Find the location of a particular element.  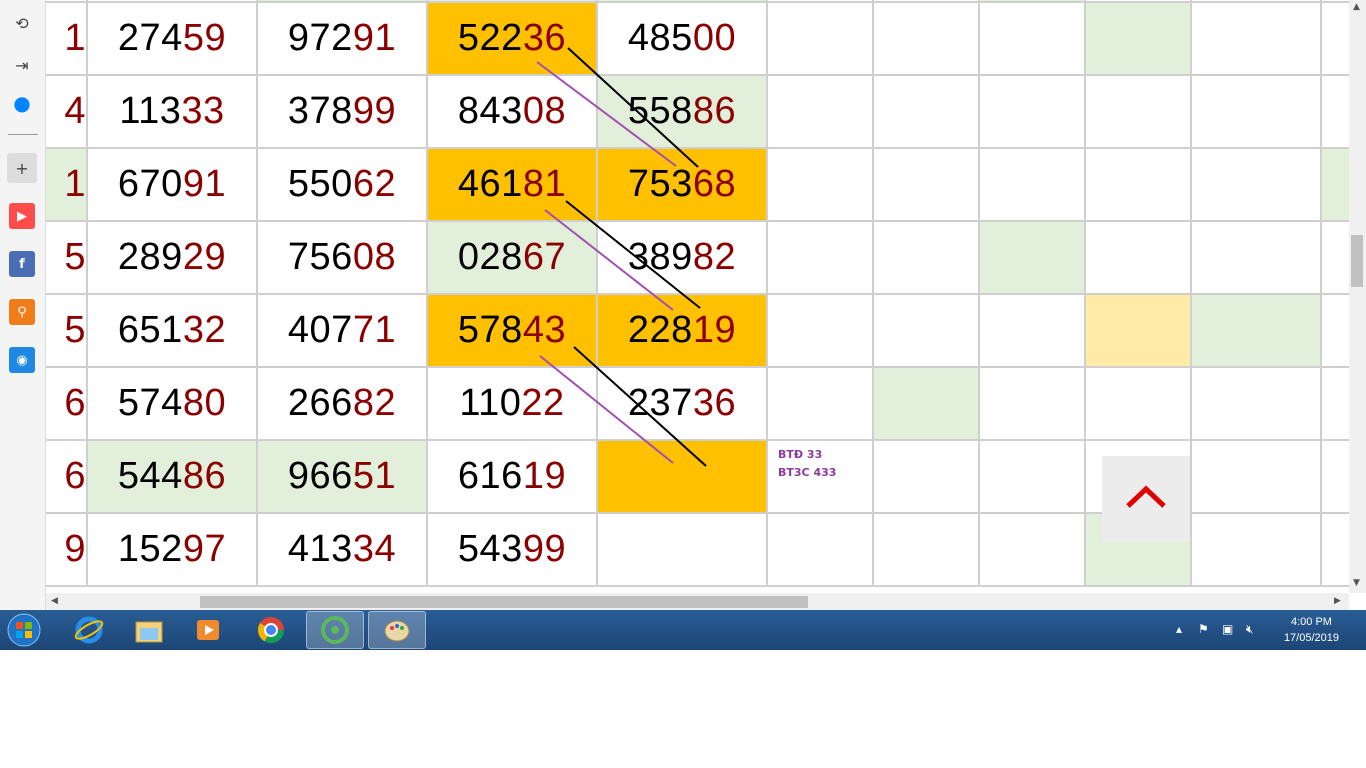

table-cell: 966 51 is located at coordinates (343, 477).